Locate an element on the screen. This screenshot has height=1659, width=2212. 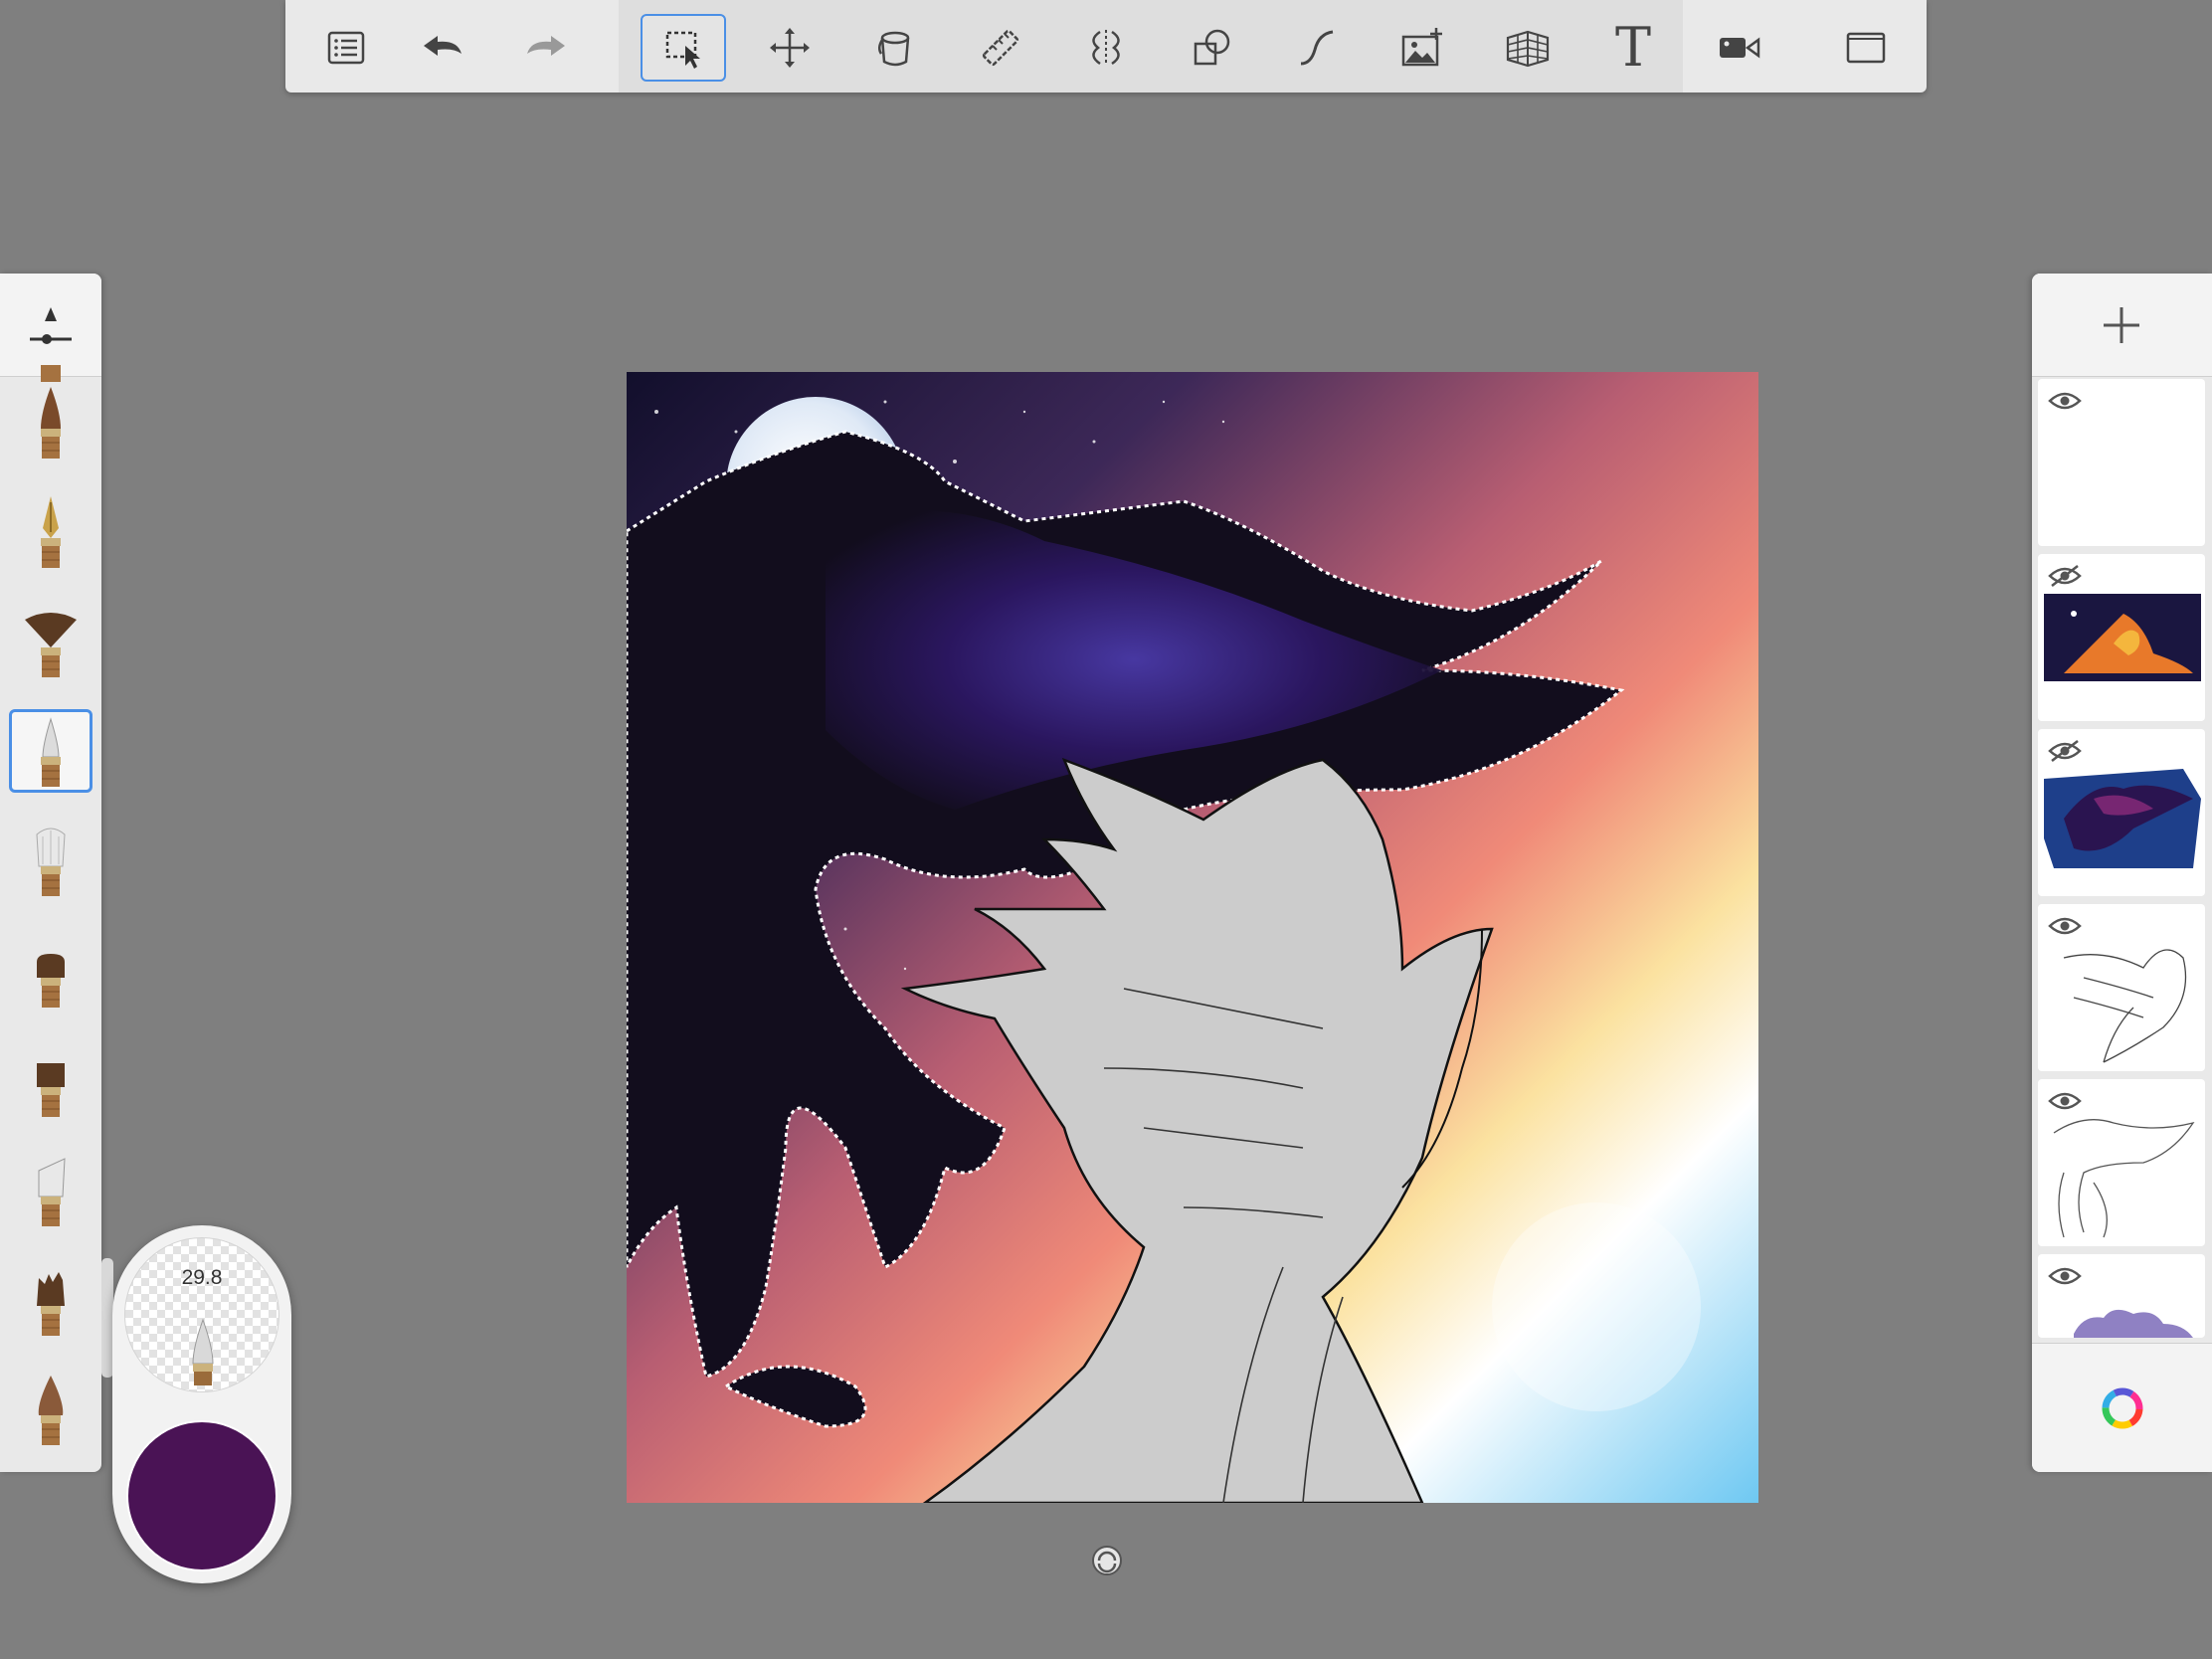
text-tool-button: T is located at coordinates (1633, 48).